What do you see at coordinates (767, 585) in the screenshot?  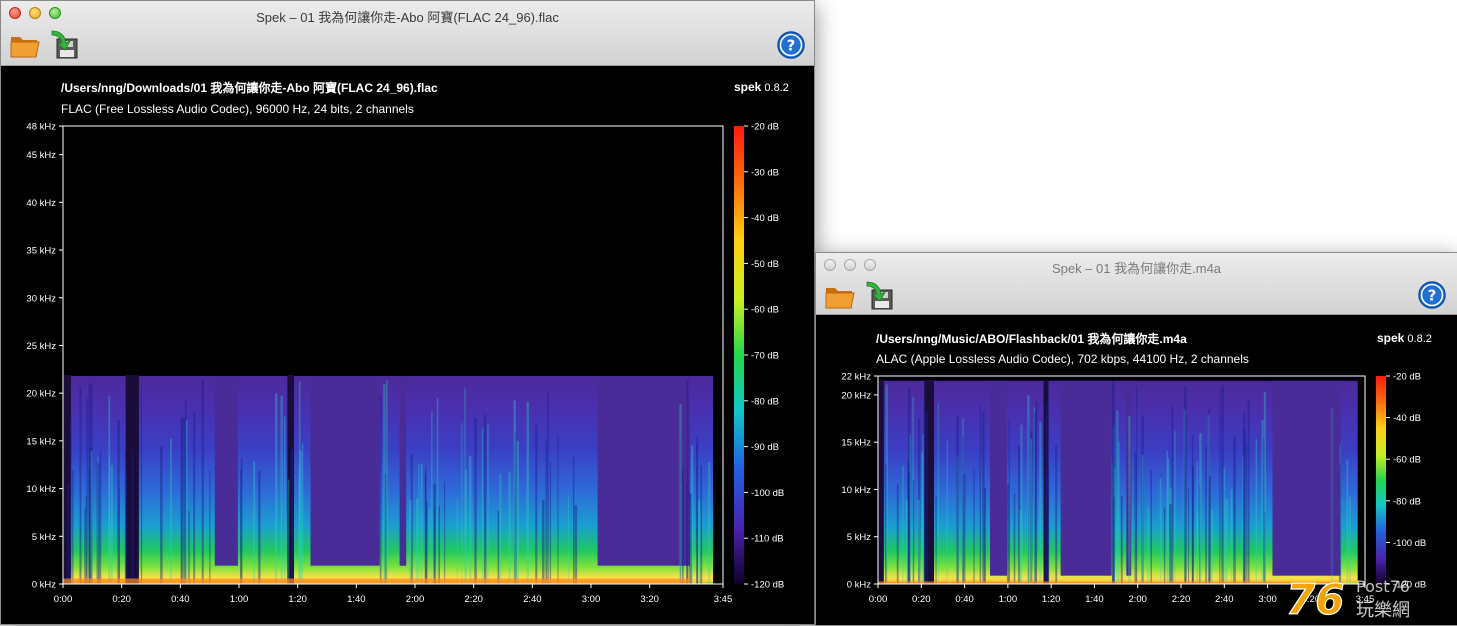 I see `db-tick-label: -120 dB` at bounding box center [767, 585].